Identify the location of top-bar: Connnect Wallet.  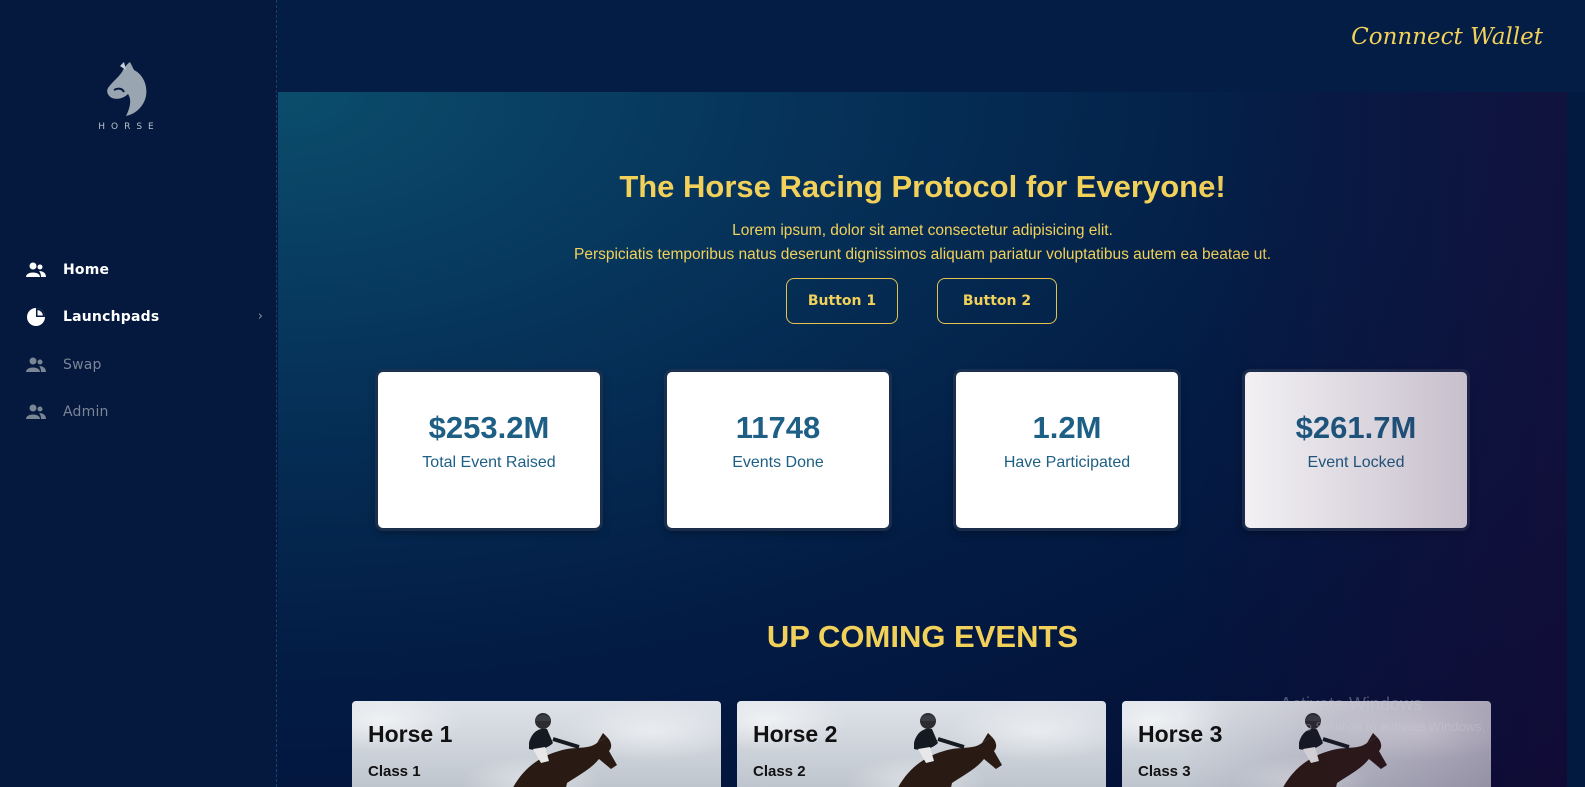
(931, 46).